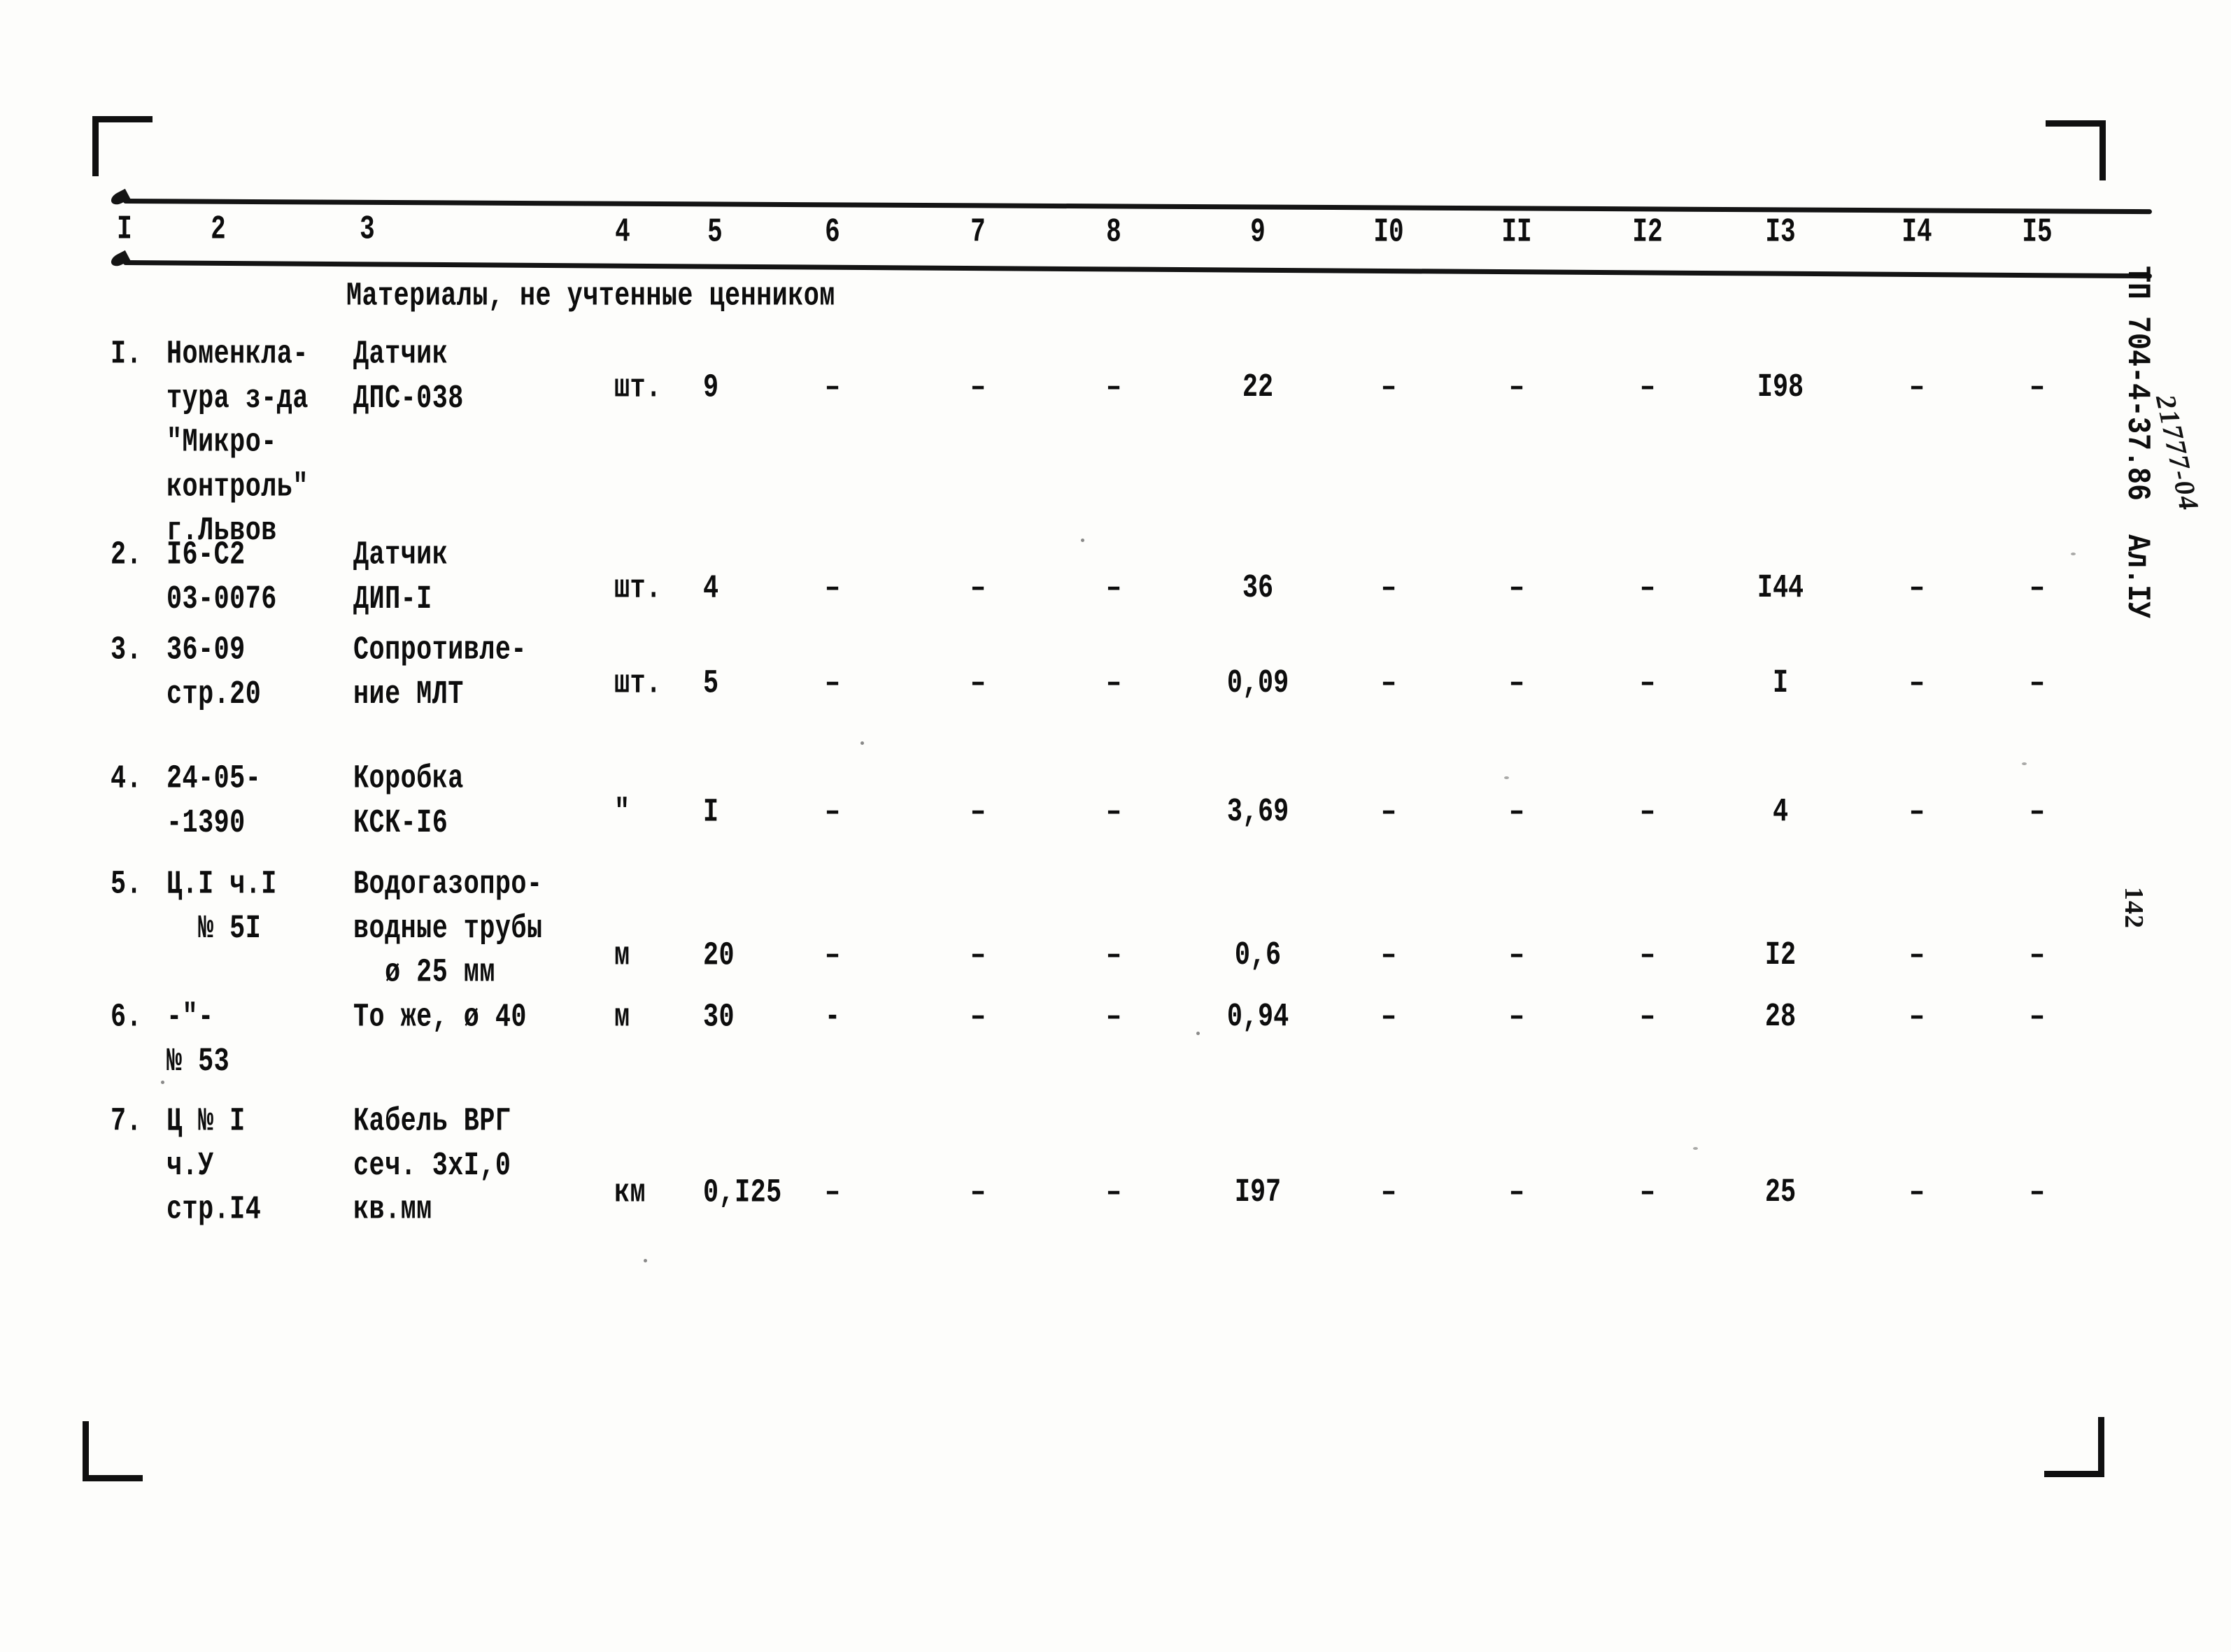 This screenshot has width=2231, height=1652. I want to click on column-number-6: 6, so click(832, 233).